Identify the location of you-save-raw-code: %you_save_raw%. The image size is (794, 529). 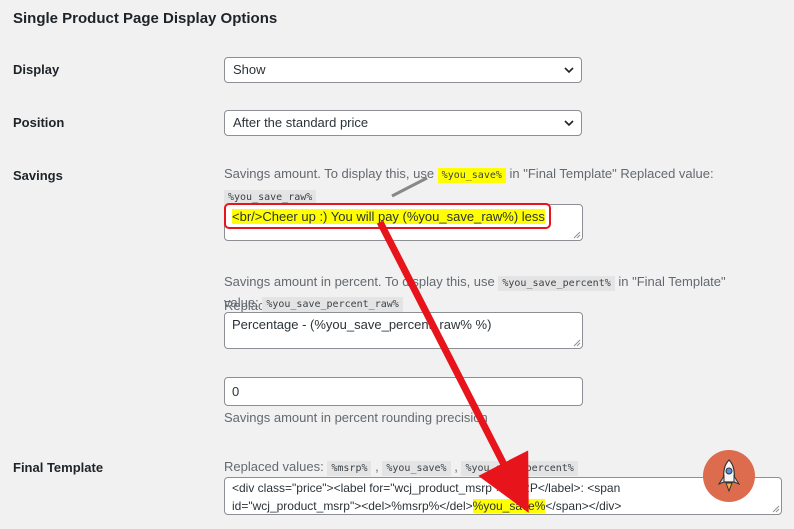
(270, 197).